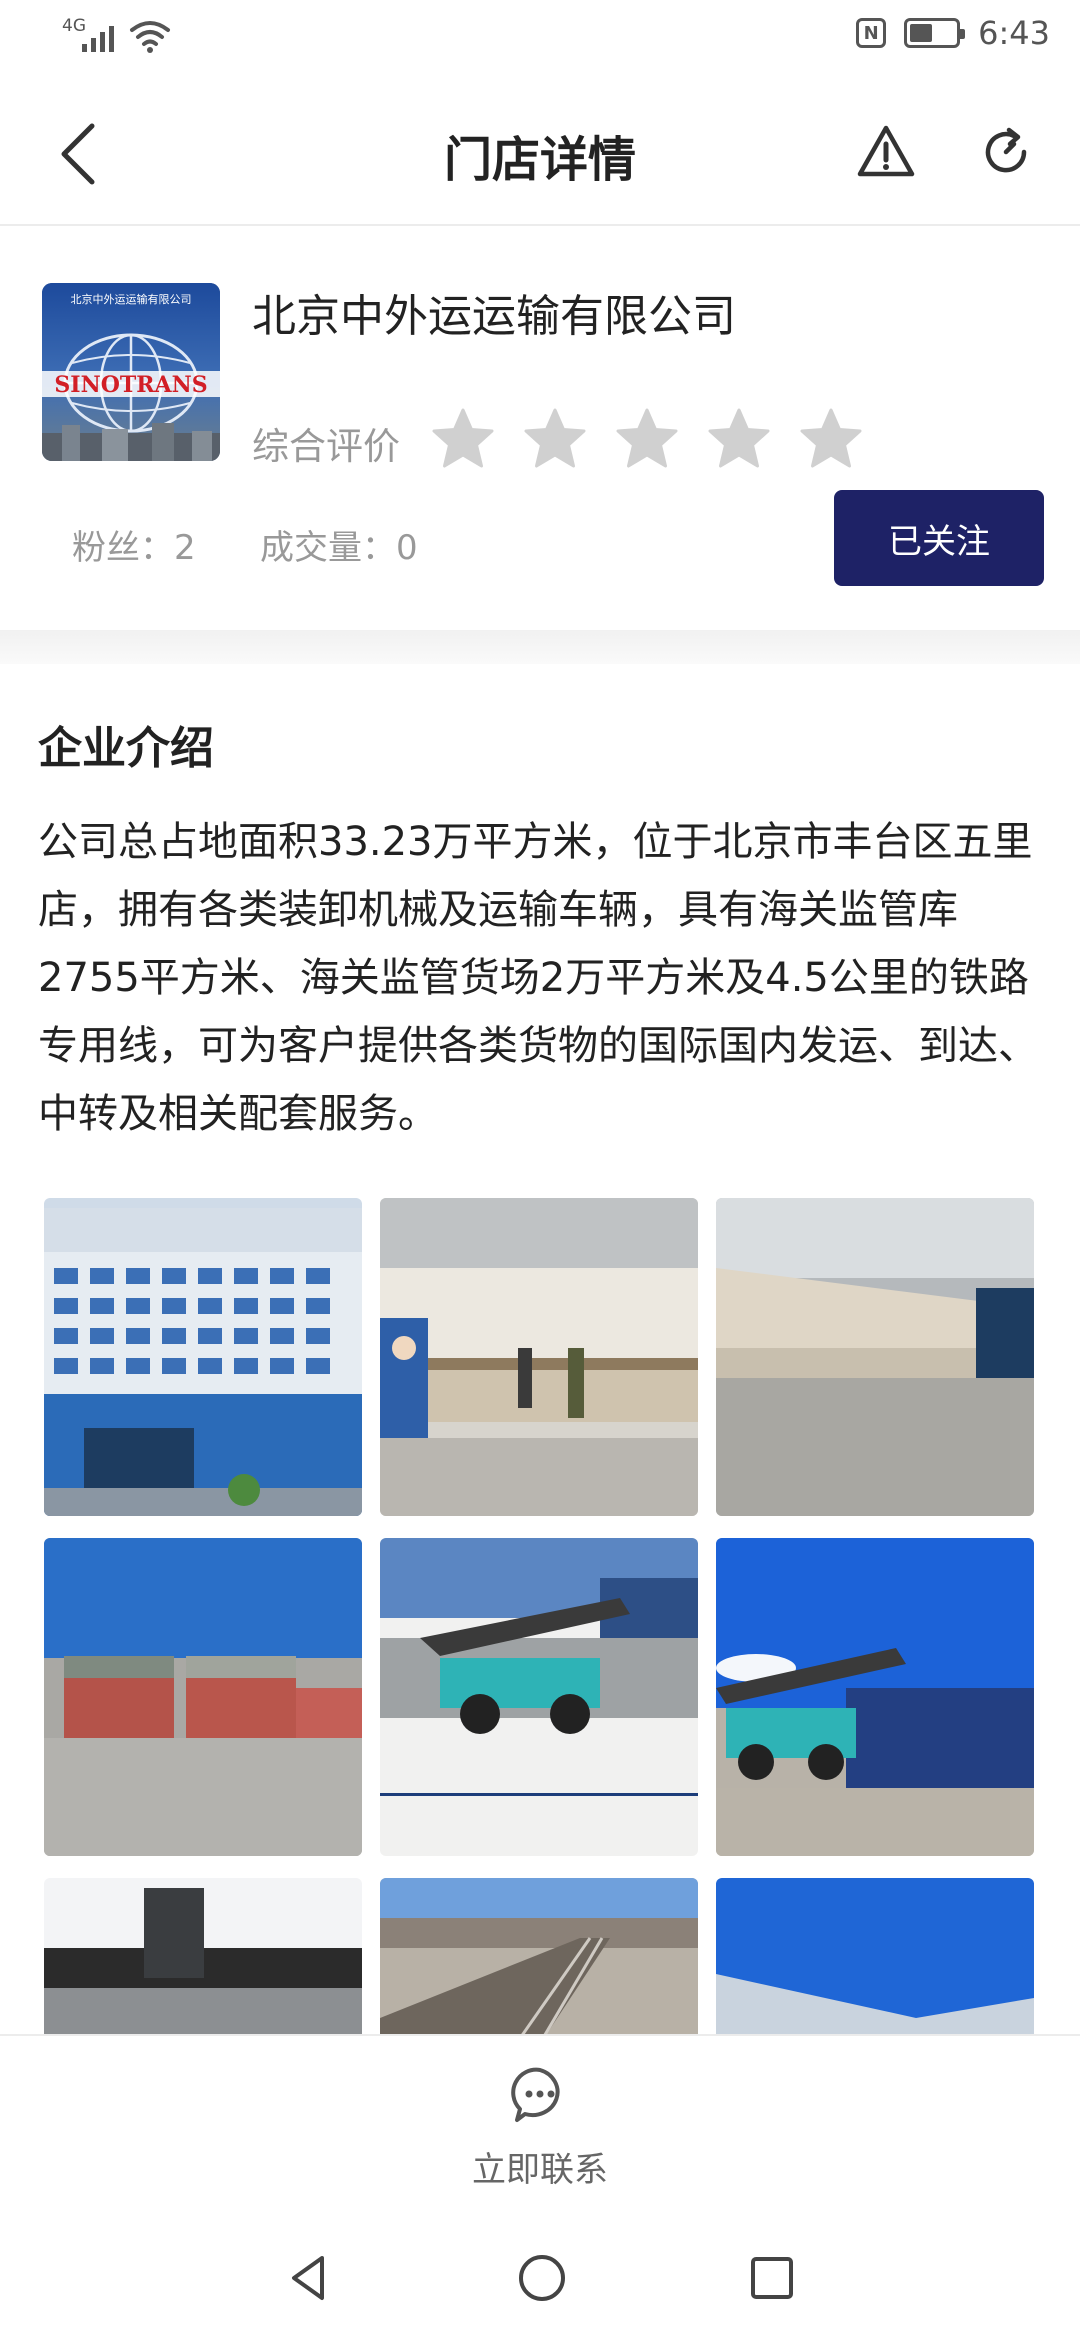  I want to click on clock: 6:43, so click(1014, 33).